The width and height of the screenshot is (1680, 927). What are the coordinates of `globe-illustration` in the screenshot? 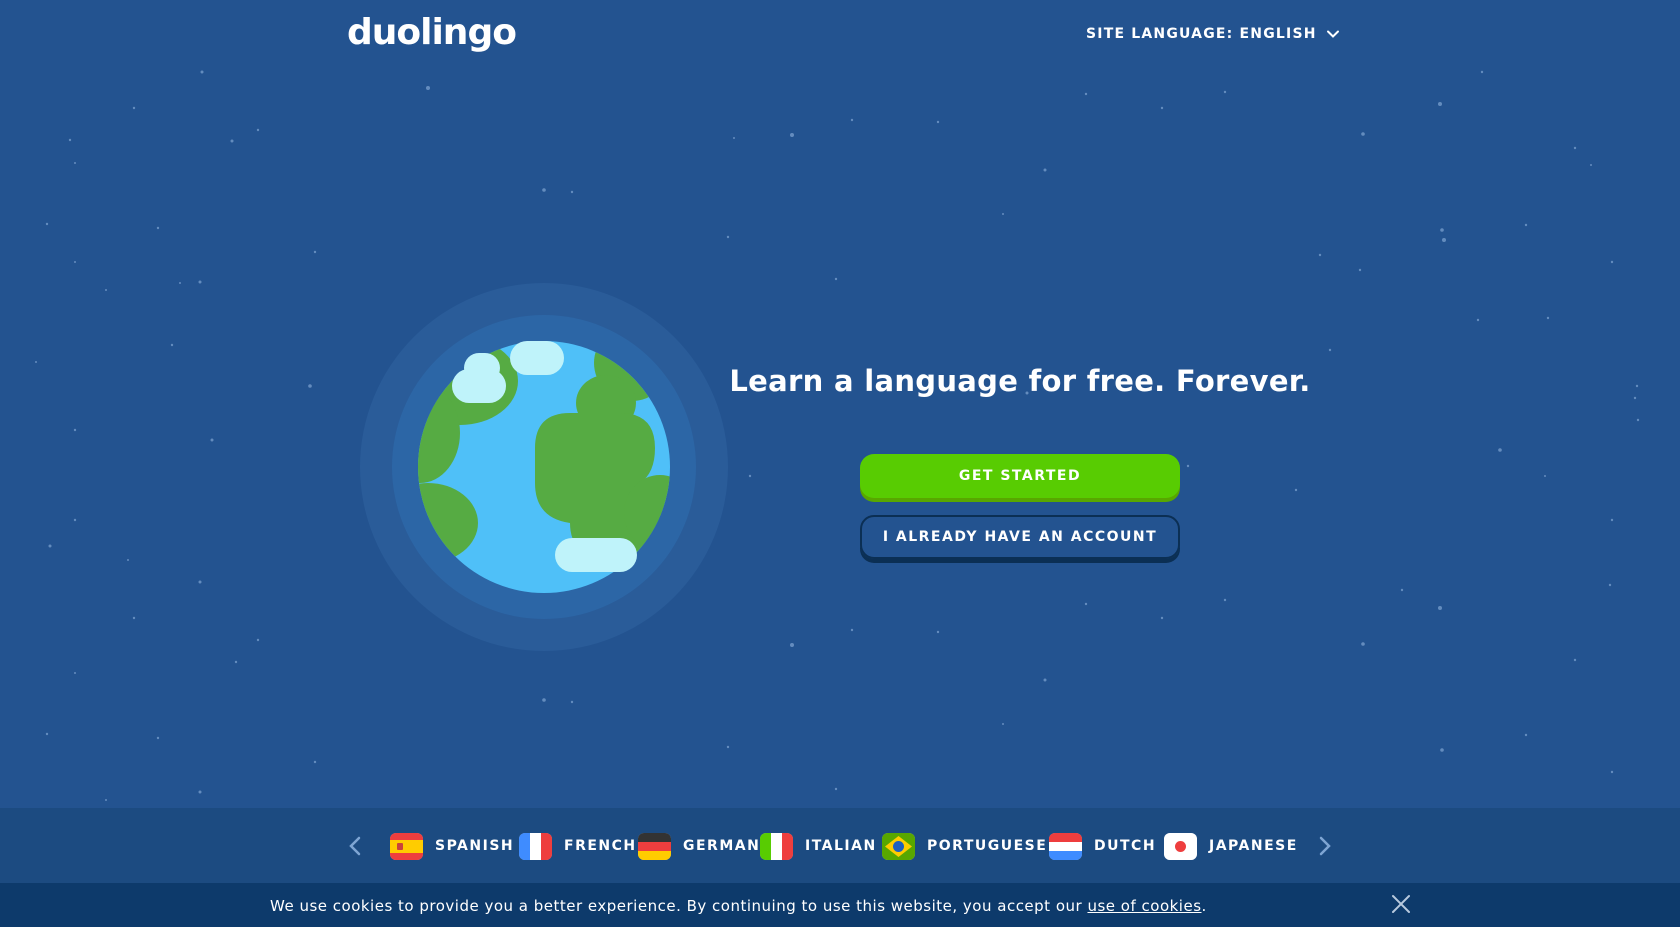 It's located at (544, 467).